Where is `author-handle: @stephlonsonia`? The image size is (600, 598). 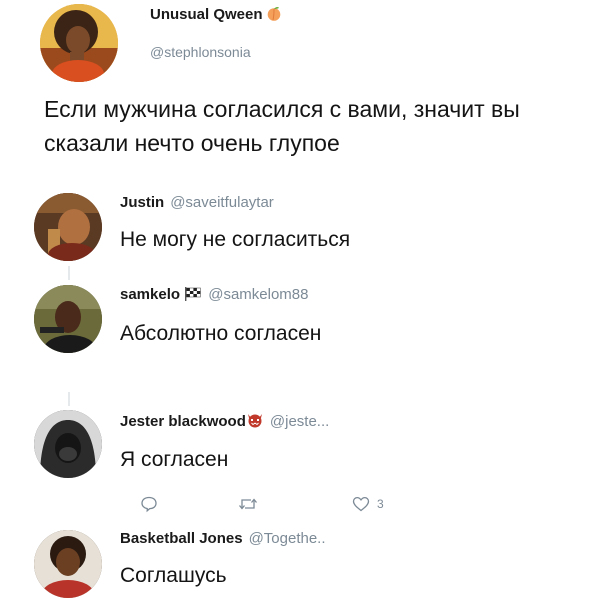 author-handle: @stephlonsonia is located at coordinates (200, 52).